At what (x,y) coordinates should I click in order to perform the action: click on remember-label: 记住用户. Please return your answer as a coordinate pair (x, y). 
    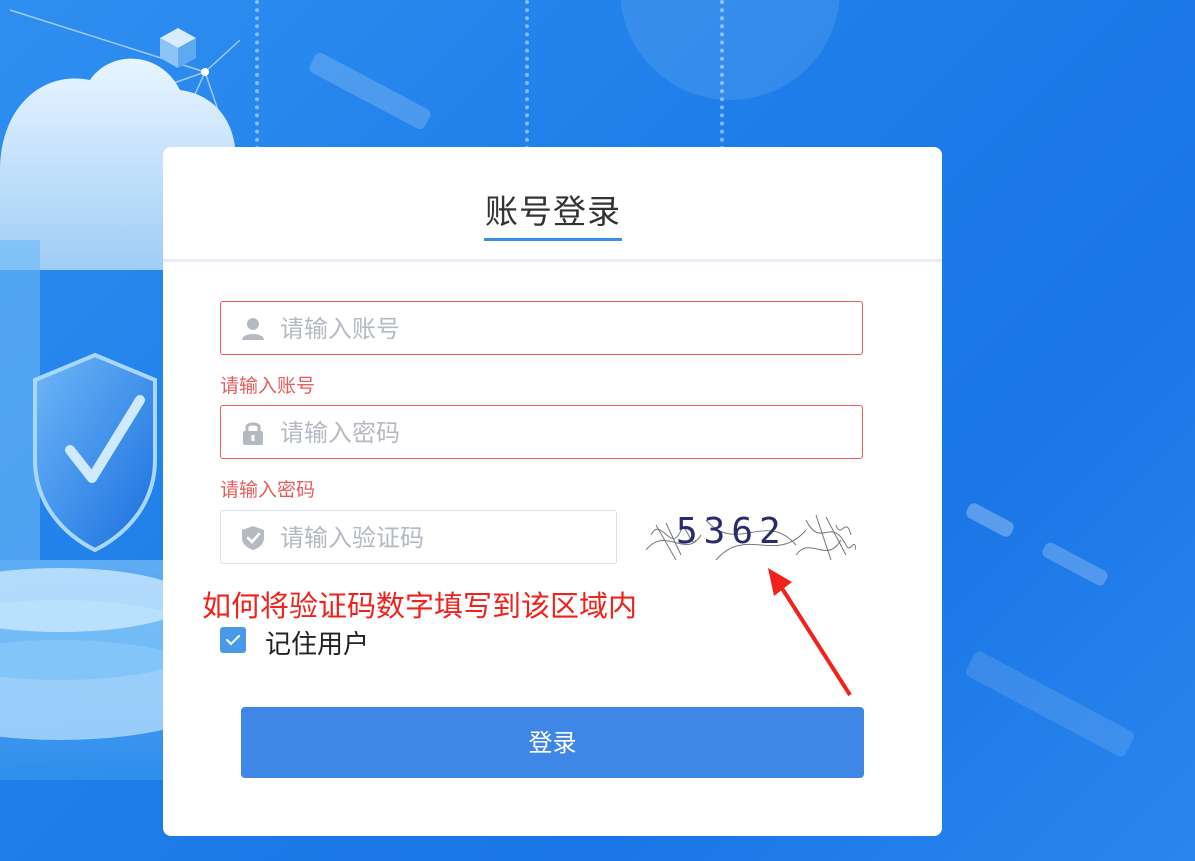
    Looking at the image, I should click on (317, 645).